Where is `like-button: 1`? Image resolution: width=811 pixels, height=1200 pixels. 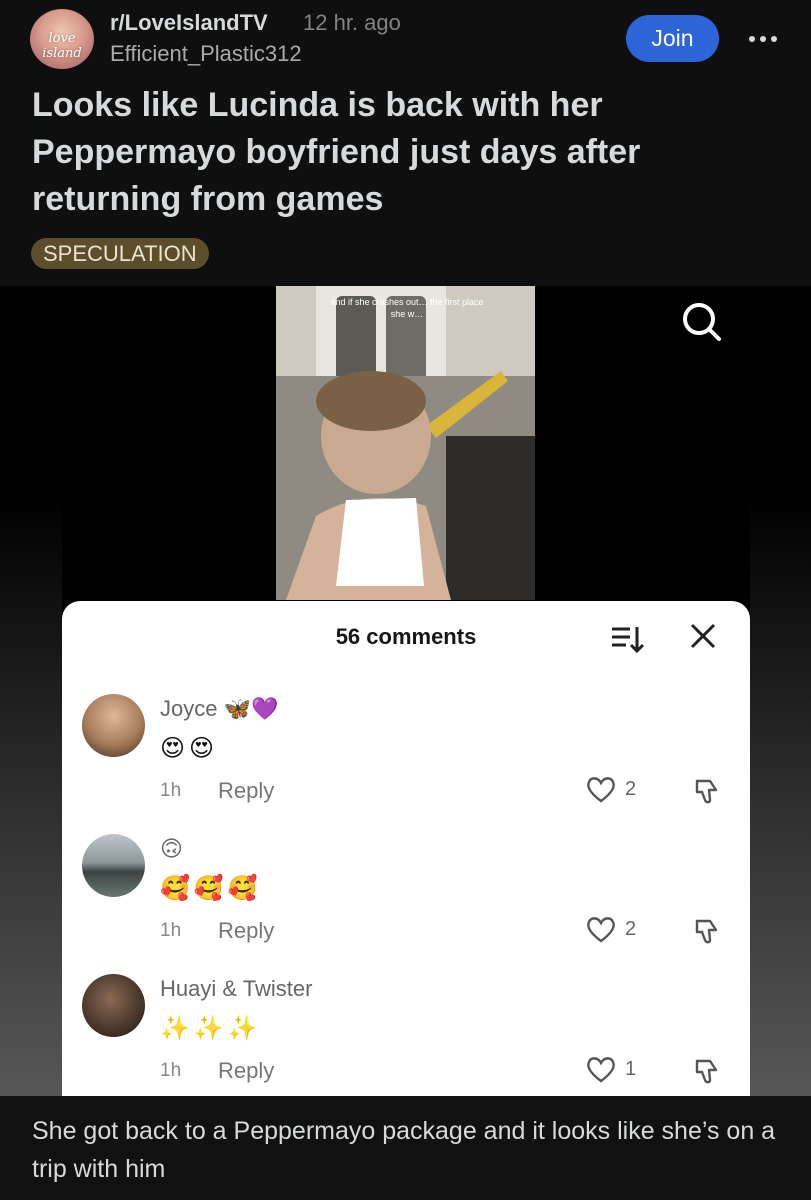
like-button: 1 is located at coordinates (615, 1071).